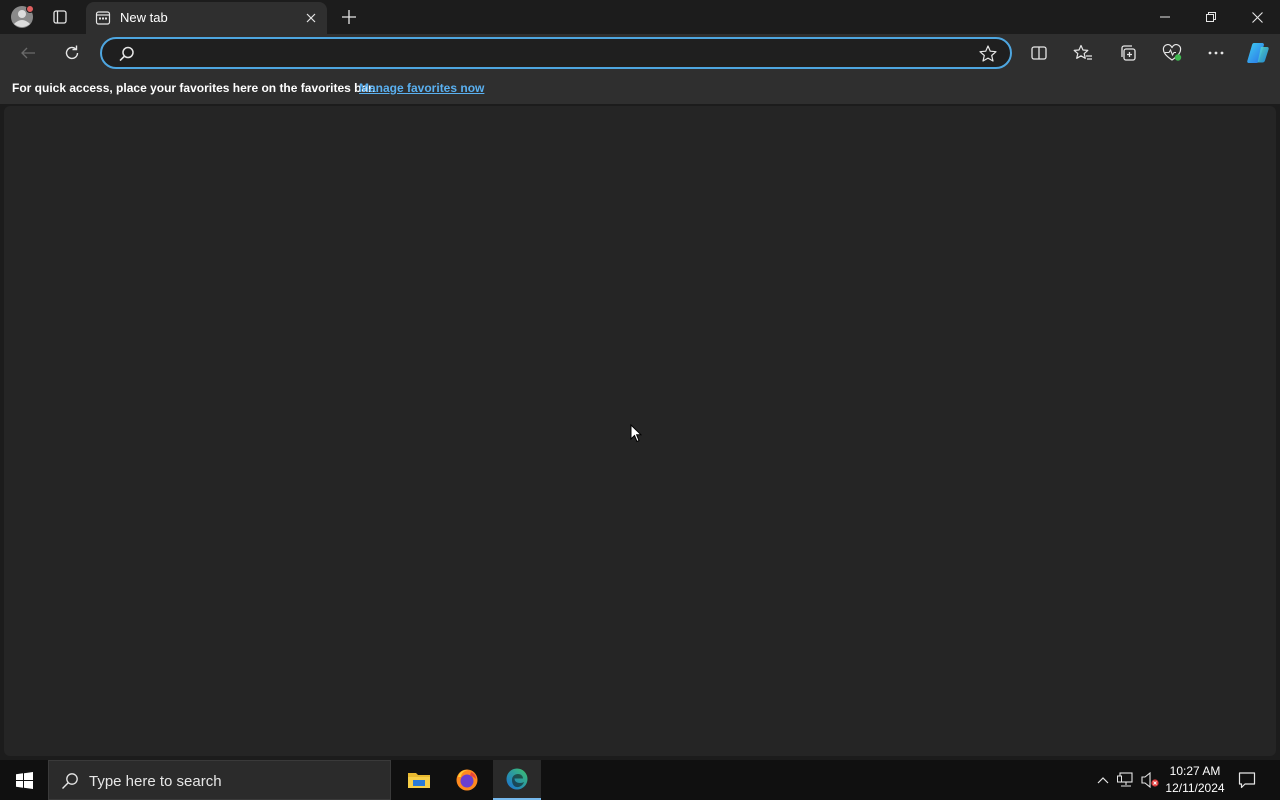  What do you see at coordinates (103, 18) in the screenshot?
I see `new-tab-page-icon` at bounding box center [103, 18].